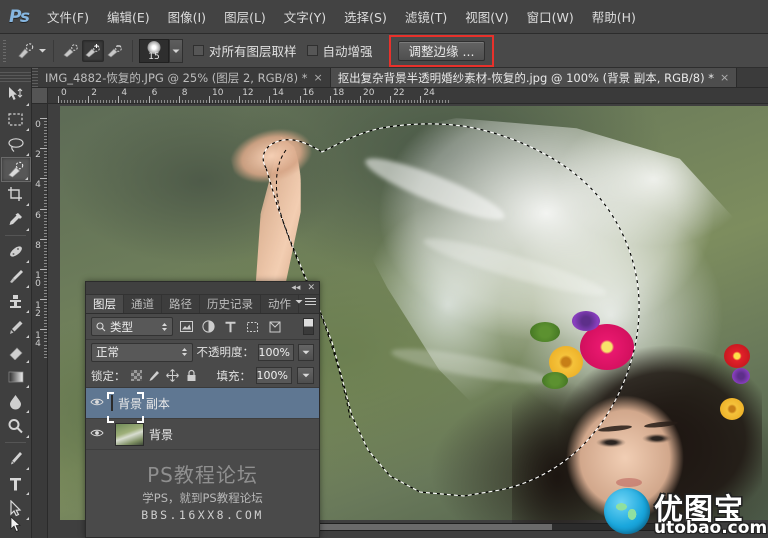 The image size is (768, 538). I want to click on tools-panel-grip, so click(15, 77).